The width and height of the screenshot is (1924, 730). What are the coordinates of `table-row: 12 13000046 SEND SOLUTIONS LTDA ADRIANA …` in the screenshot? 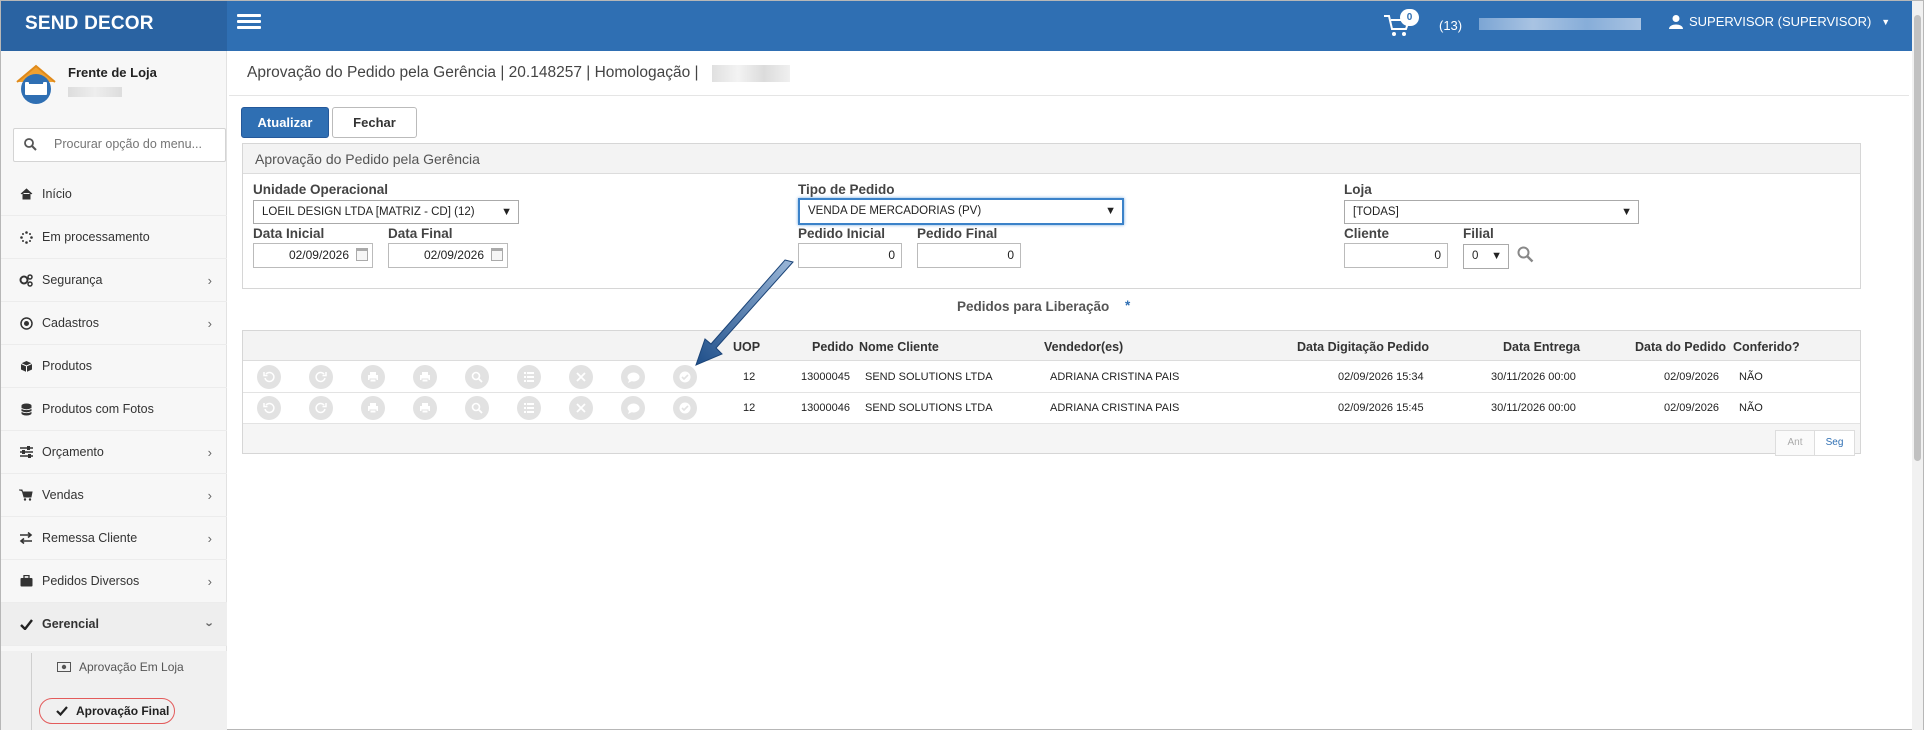 It's located at (1051, 408).